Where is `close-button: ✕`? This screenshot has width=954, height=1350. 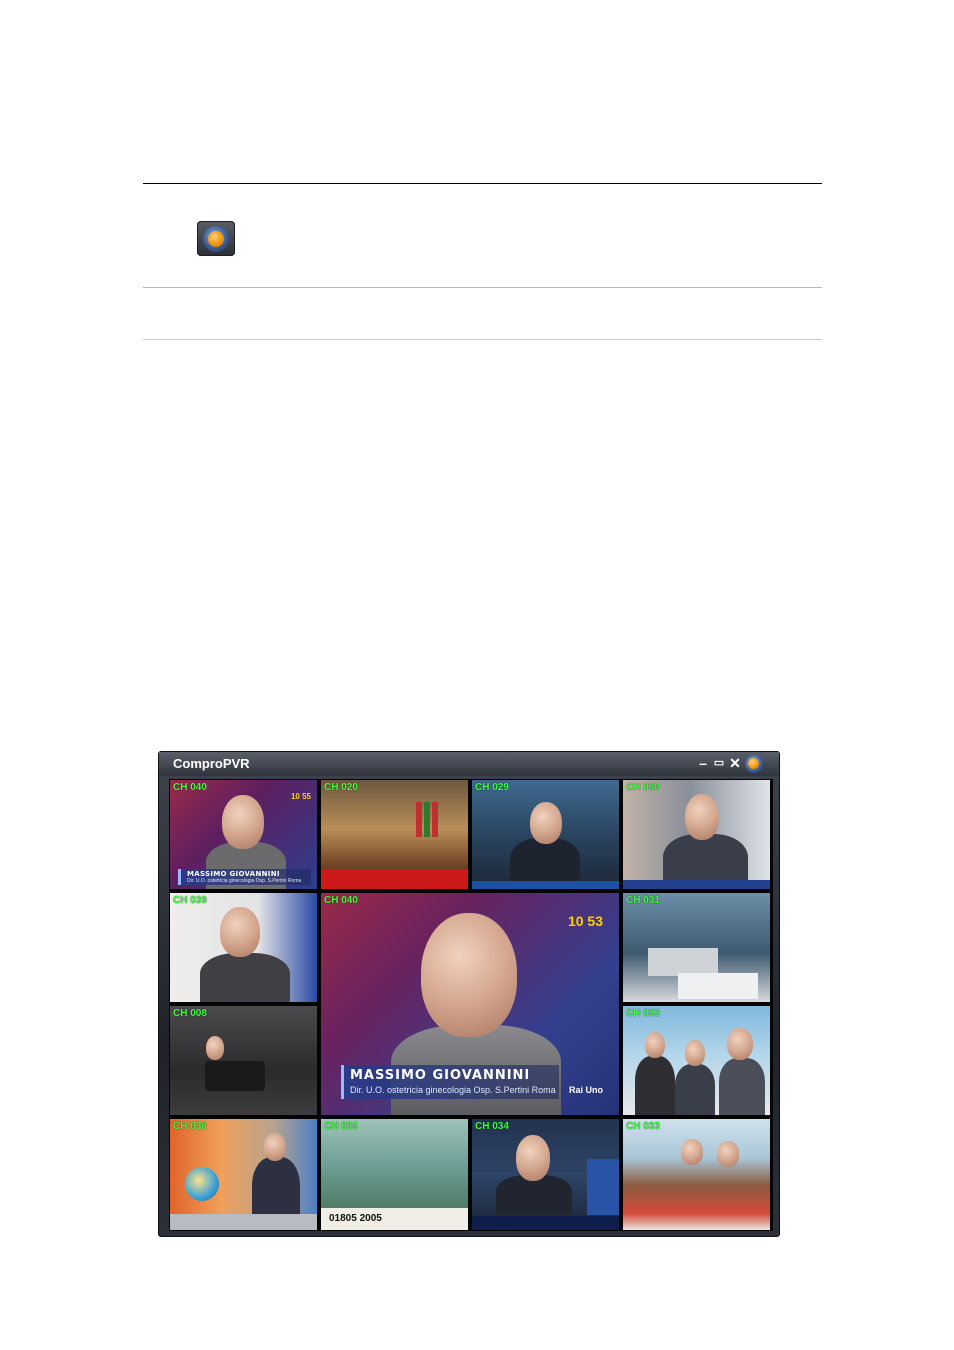 close-button: ✕ is located at coordinates (735, 763).